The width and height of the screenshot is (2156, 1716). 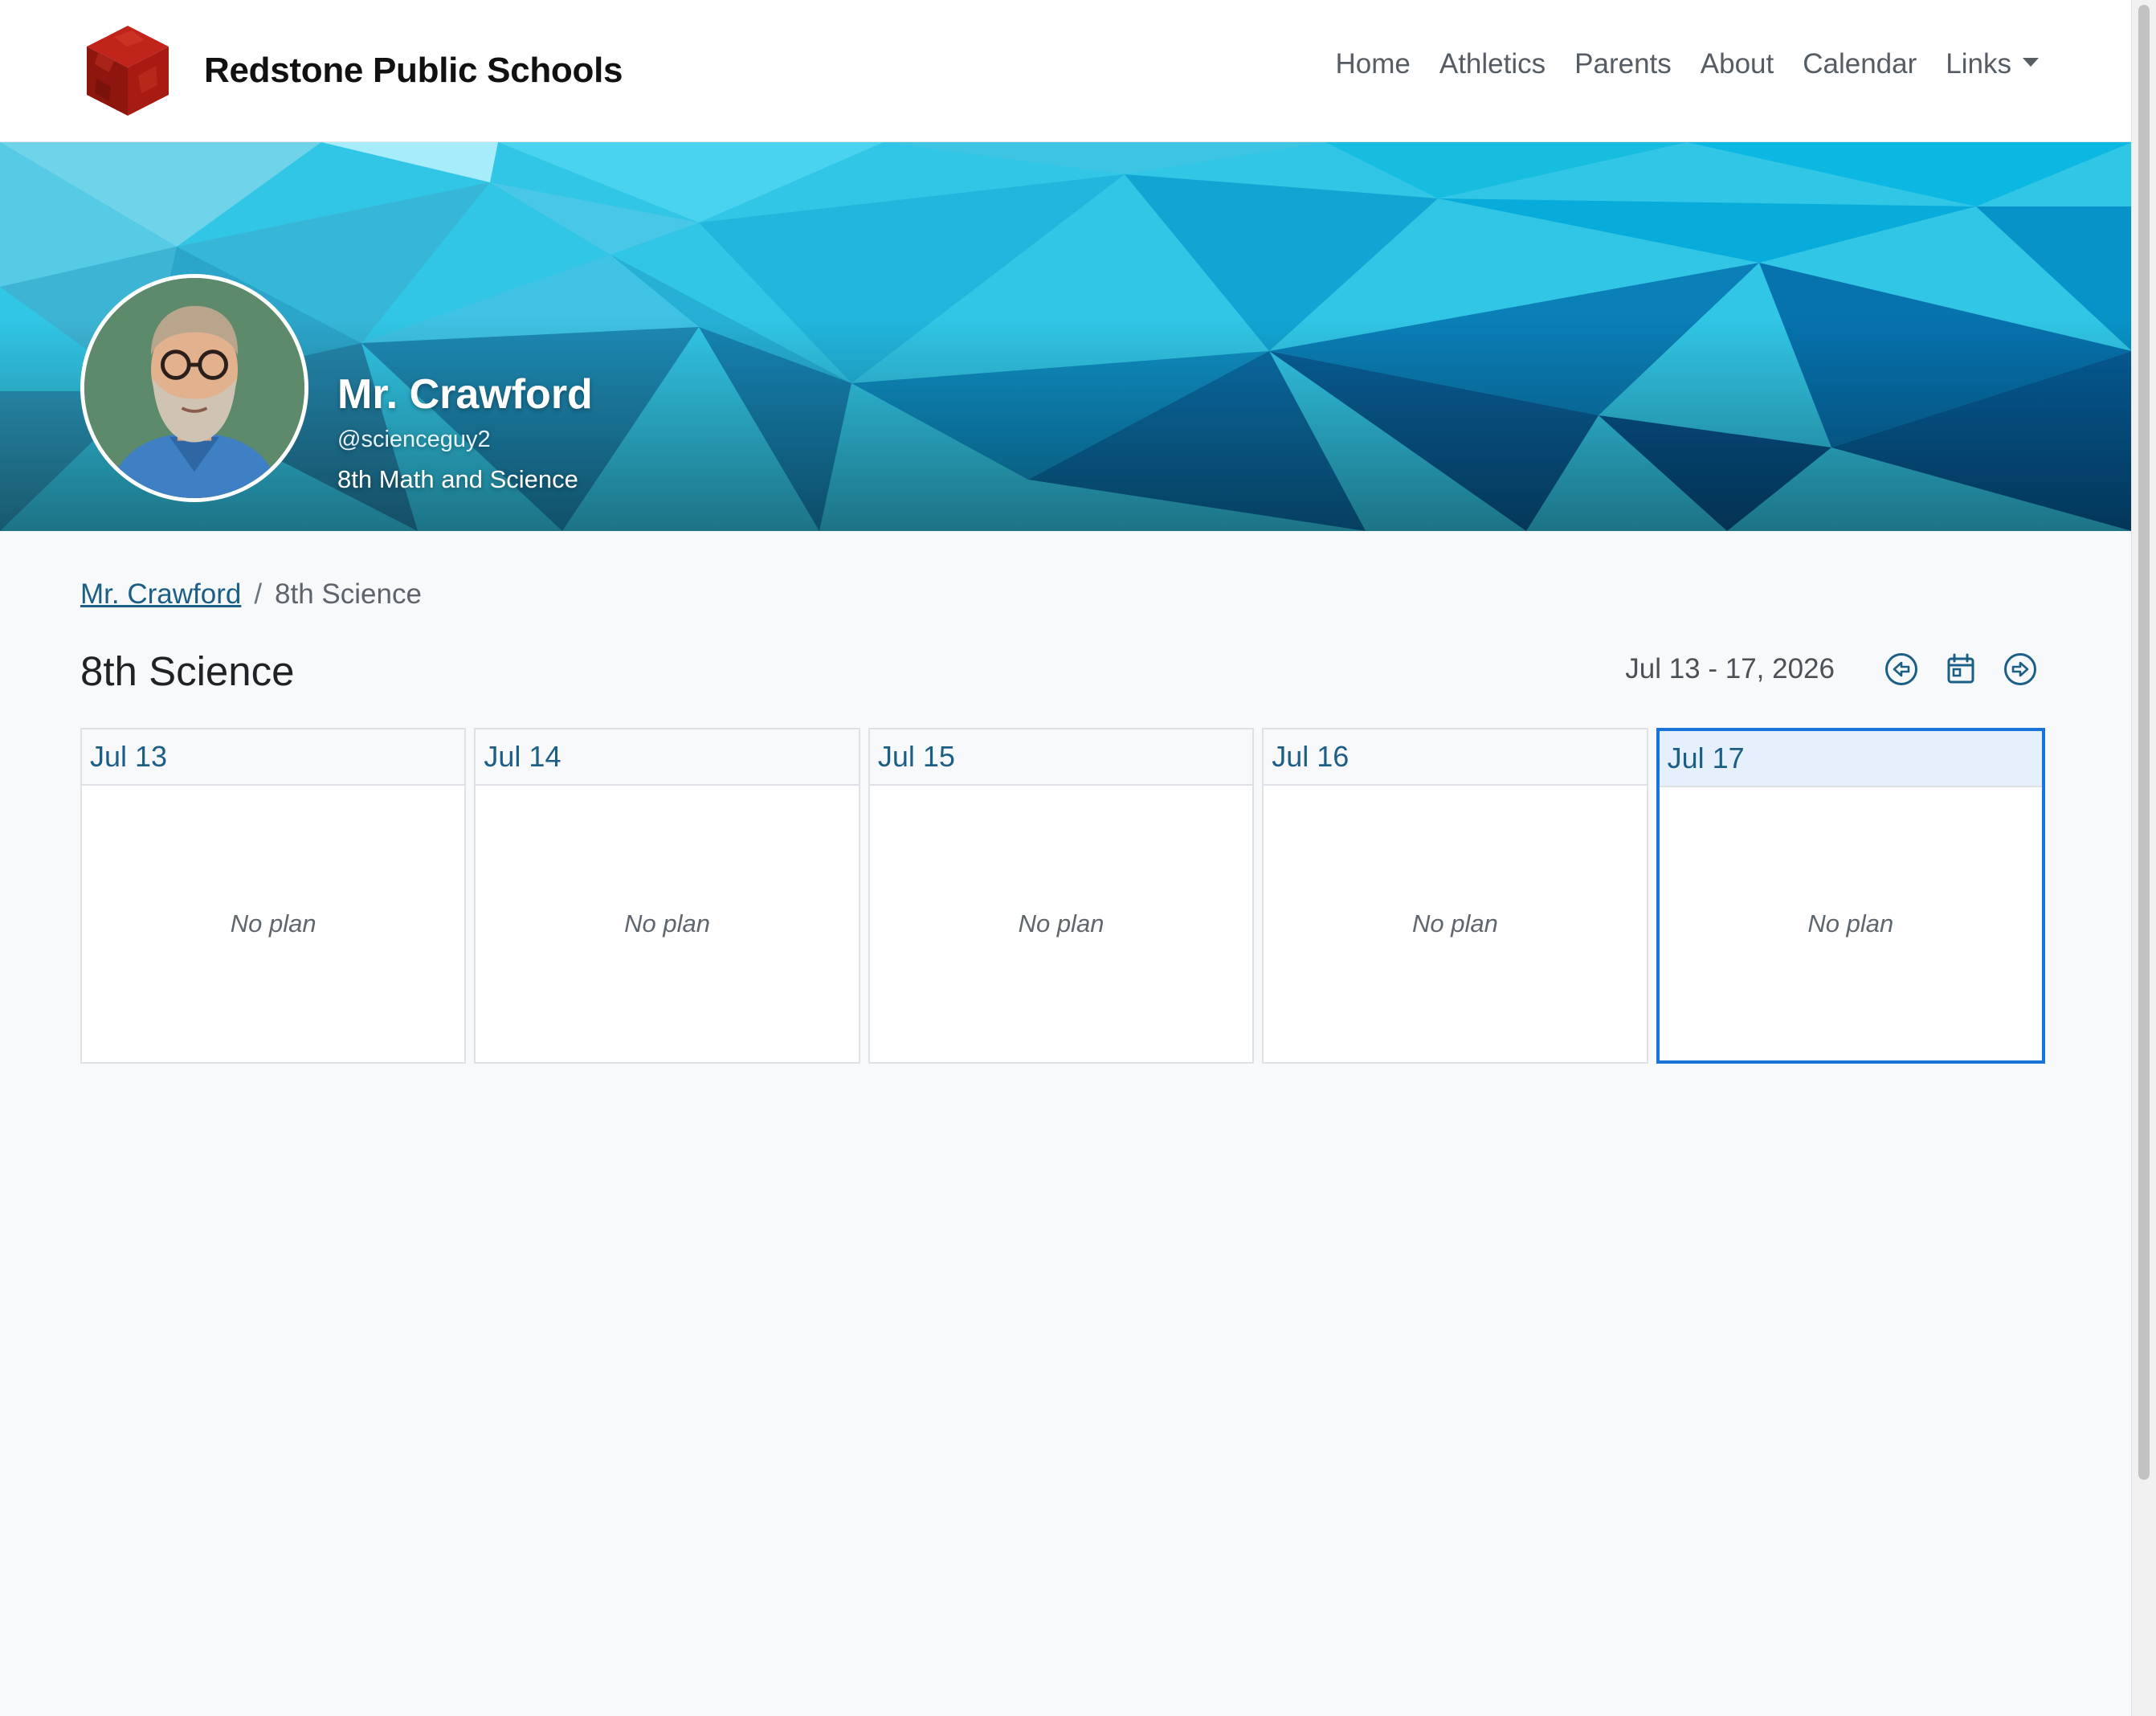 I want to click on day-card-jul-14: Jul 14 No plan, so click(x=667, y=896).